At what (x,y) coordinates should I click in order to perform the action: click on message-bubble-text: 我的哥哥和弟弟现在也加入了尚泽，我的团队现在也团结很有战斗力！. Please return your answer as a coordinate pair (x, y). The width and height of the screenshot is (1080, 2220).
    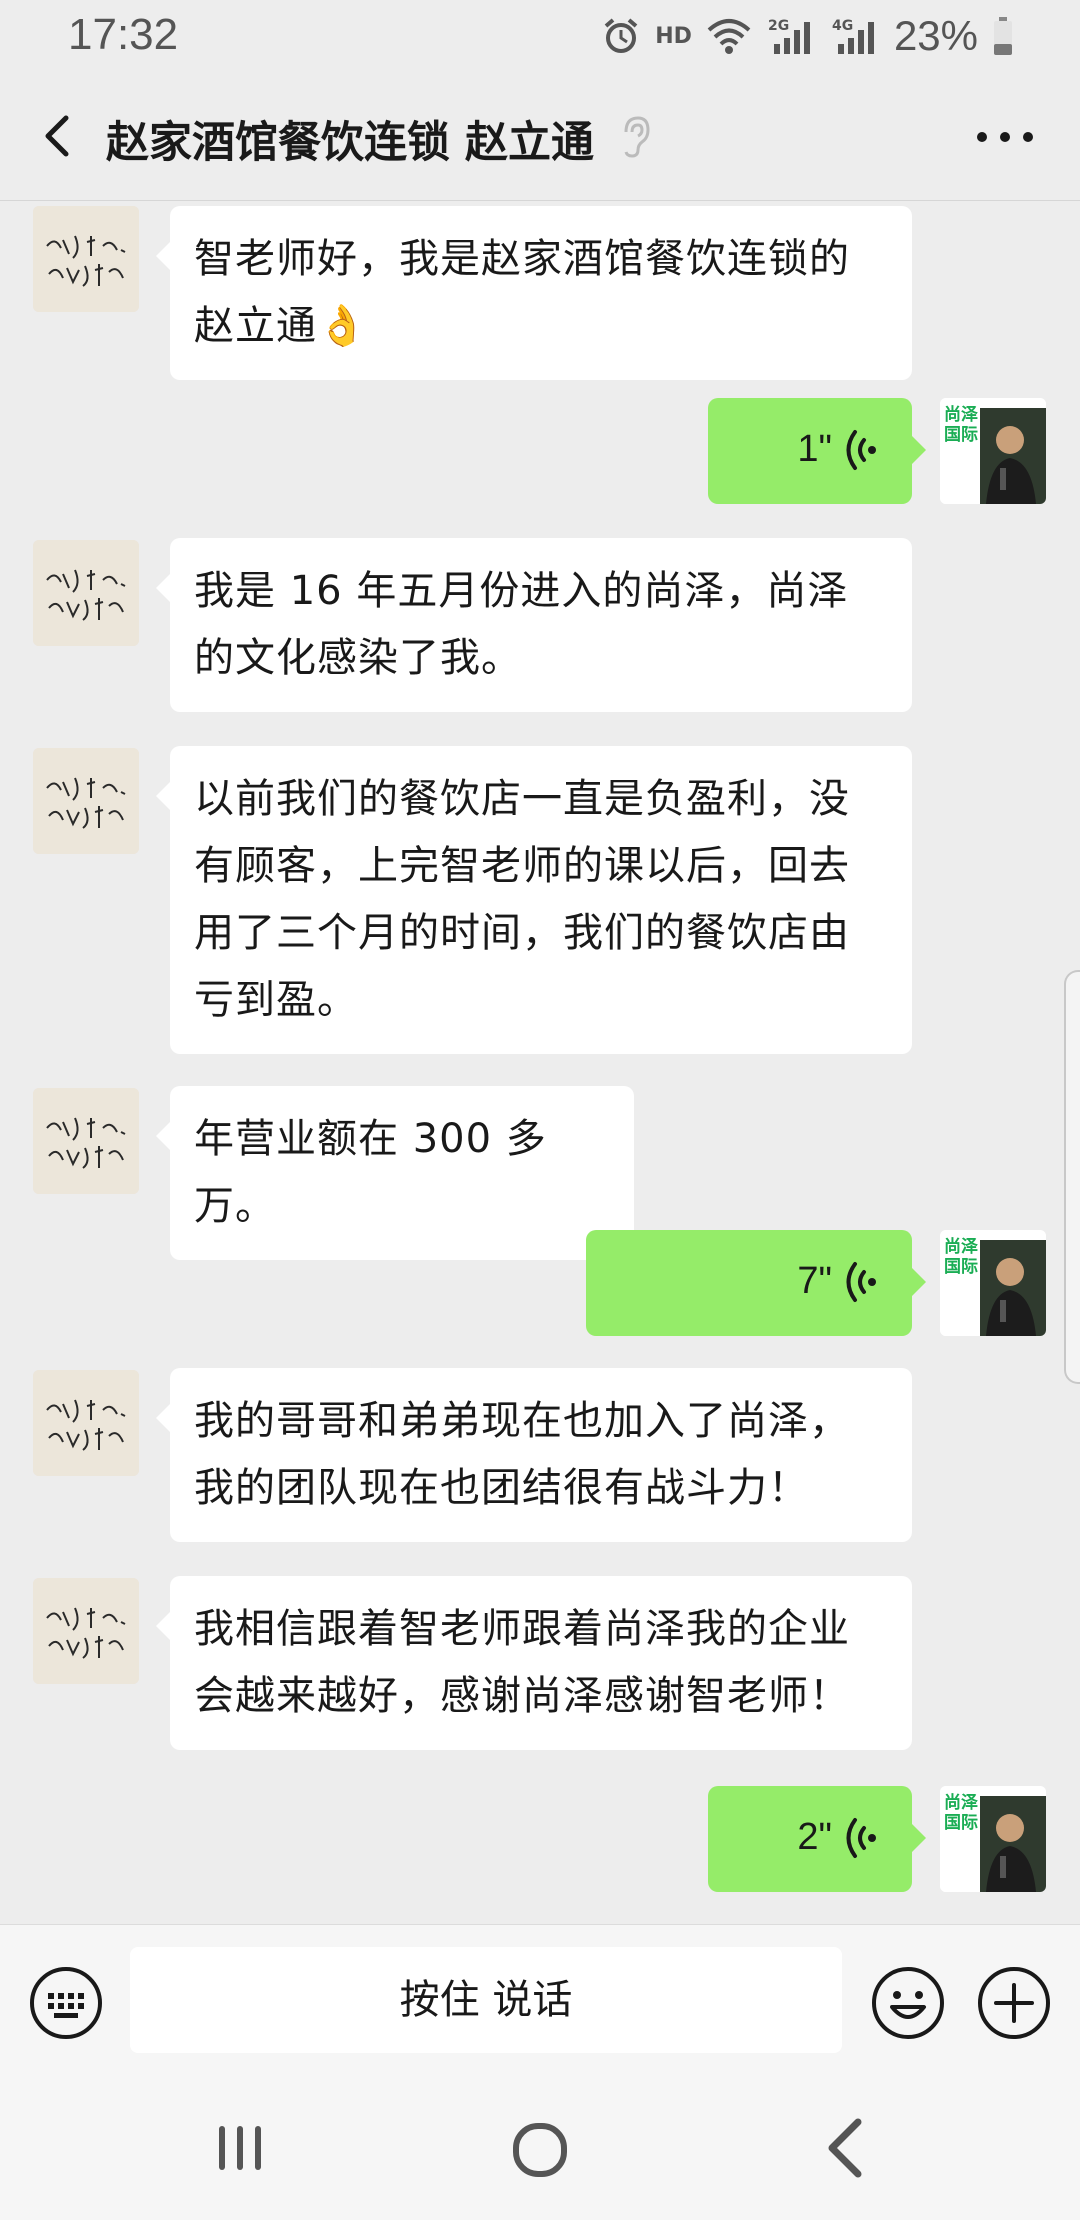
    Looking at the image, I should click on (534, 1455).